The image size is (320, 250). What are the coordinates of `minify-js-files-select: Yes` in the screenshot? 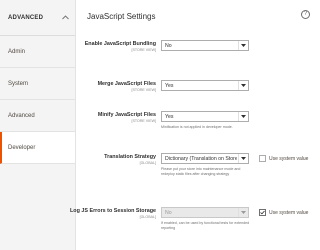 It's located at (205, 116).